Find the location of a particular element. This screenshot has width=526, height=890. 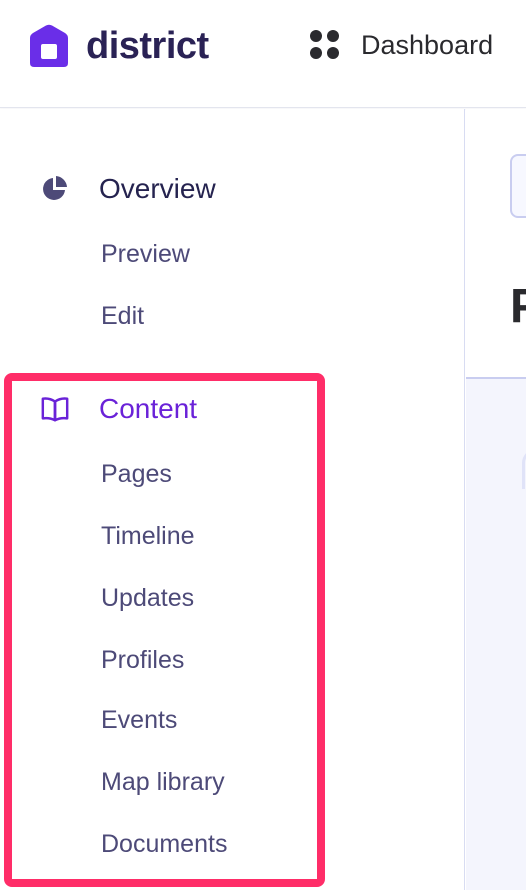

logo-text: district is located at coordinates (147, 46).